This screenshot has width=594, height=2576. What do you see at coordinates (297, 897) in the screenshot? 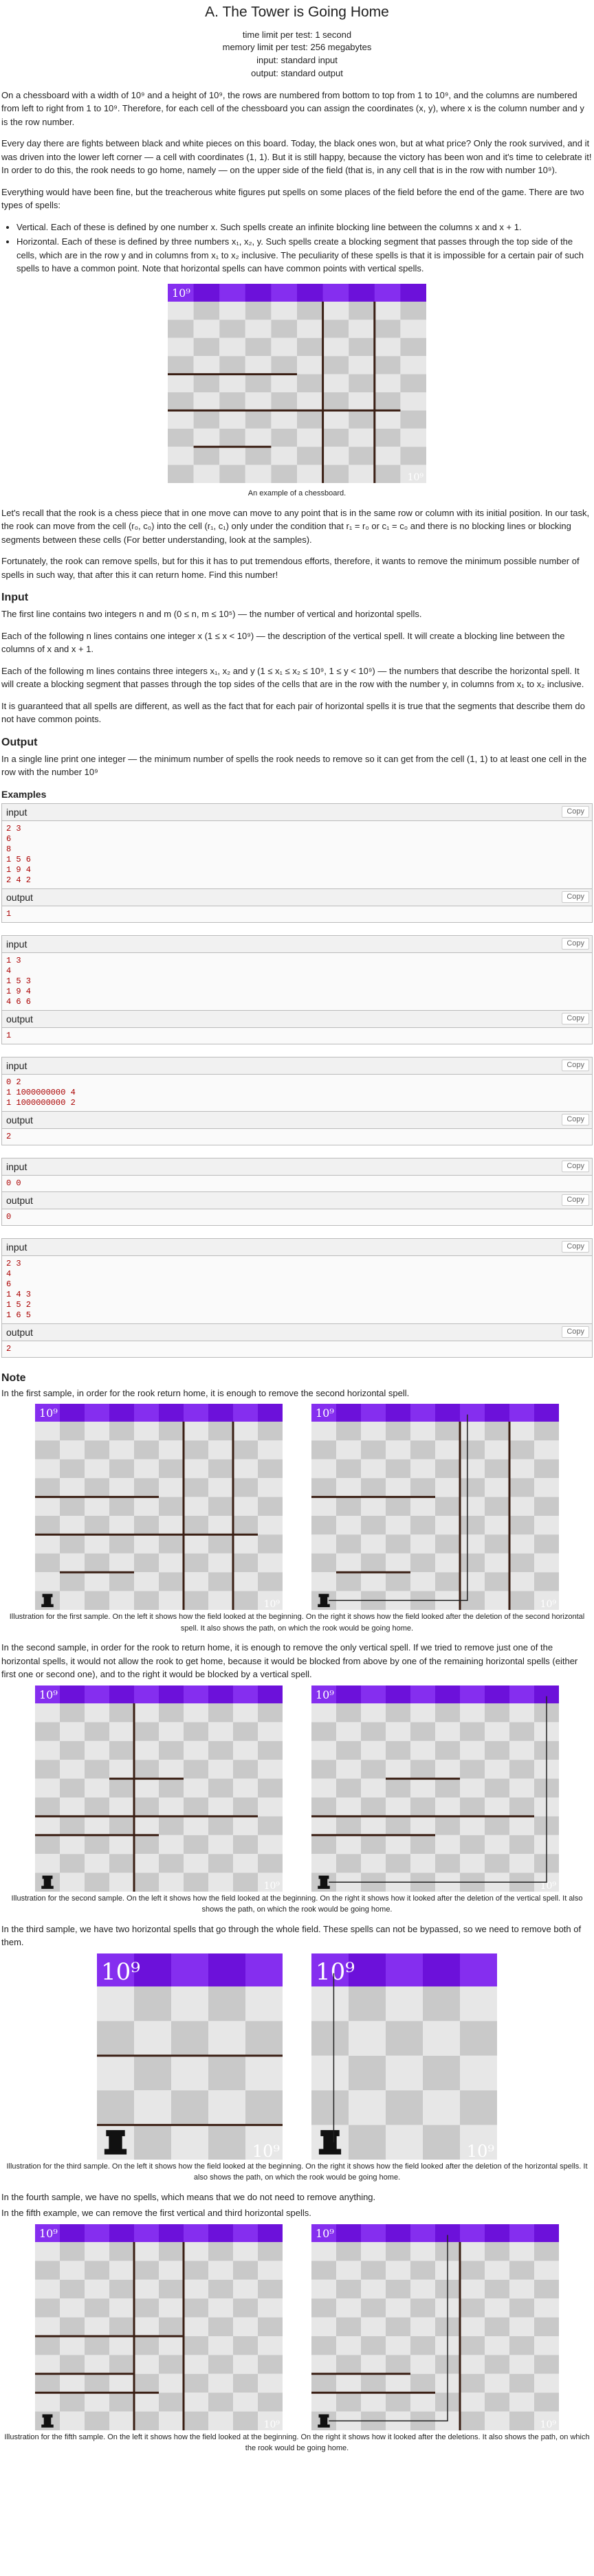
I see `example-output-header: output Copy` at bounding box center [297, 897].